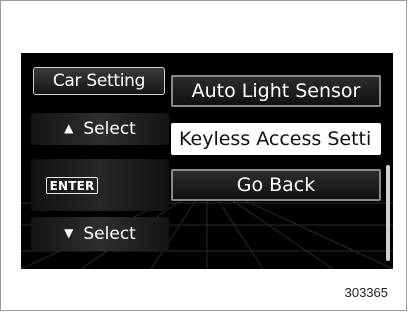  I want to click on car-setting-label: Car Setting, so click(99, 81).